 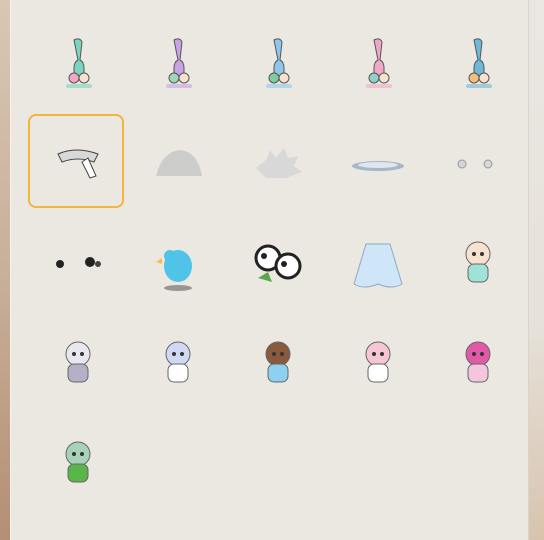 I want to click on dino-stand-teal-icon, so click(x=478, y=64).